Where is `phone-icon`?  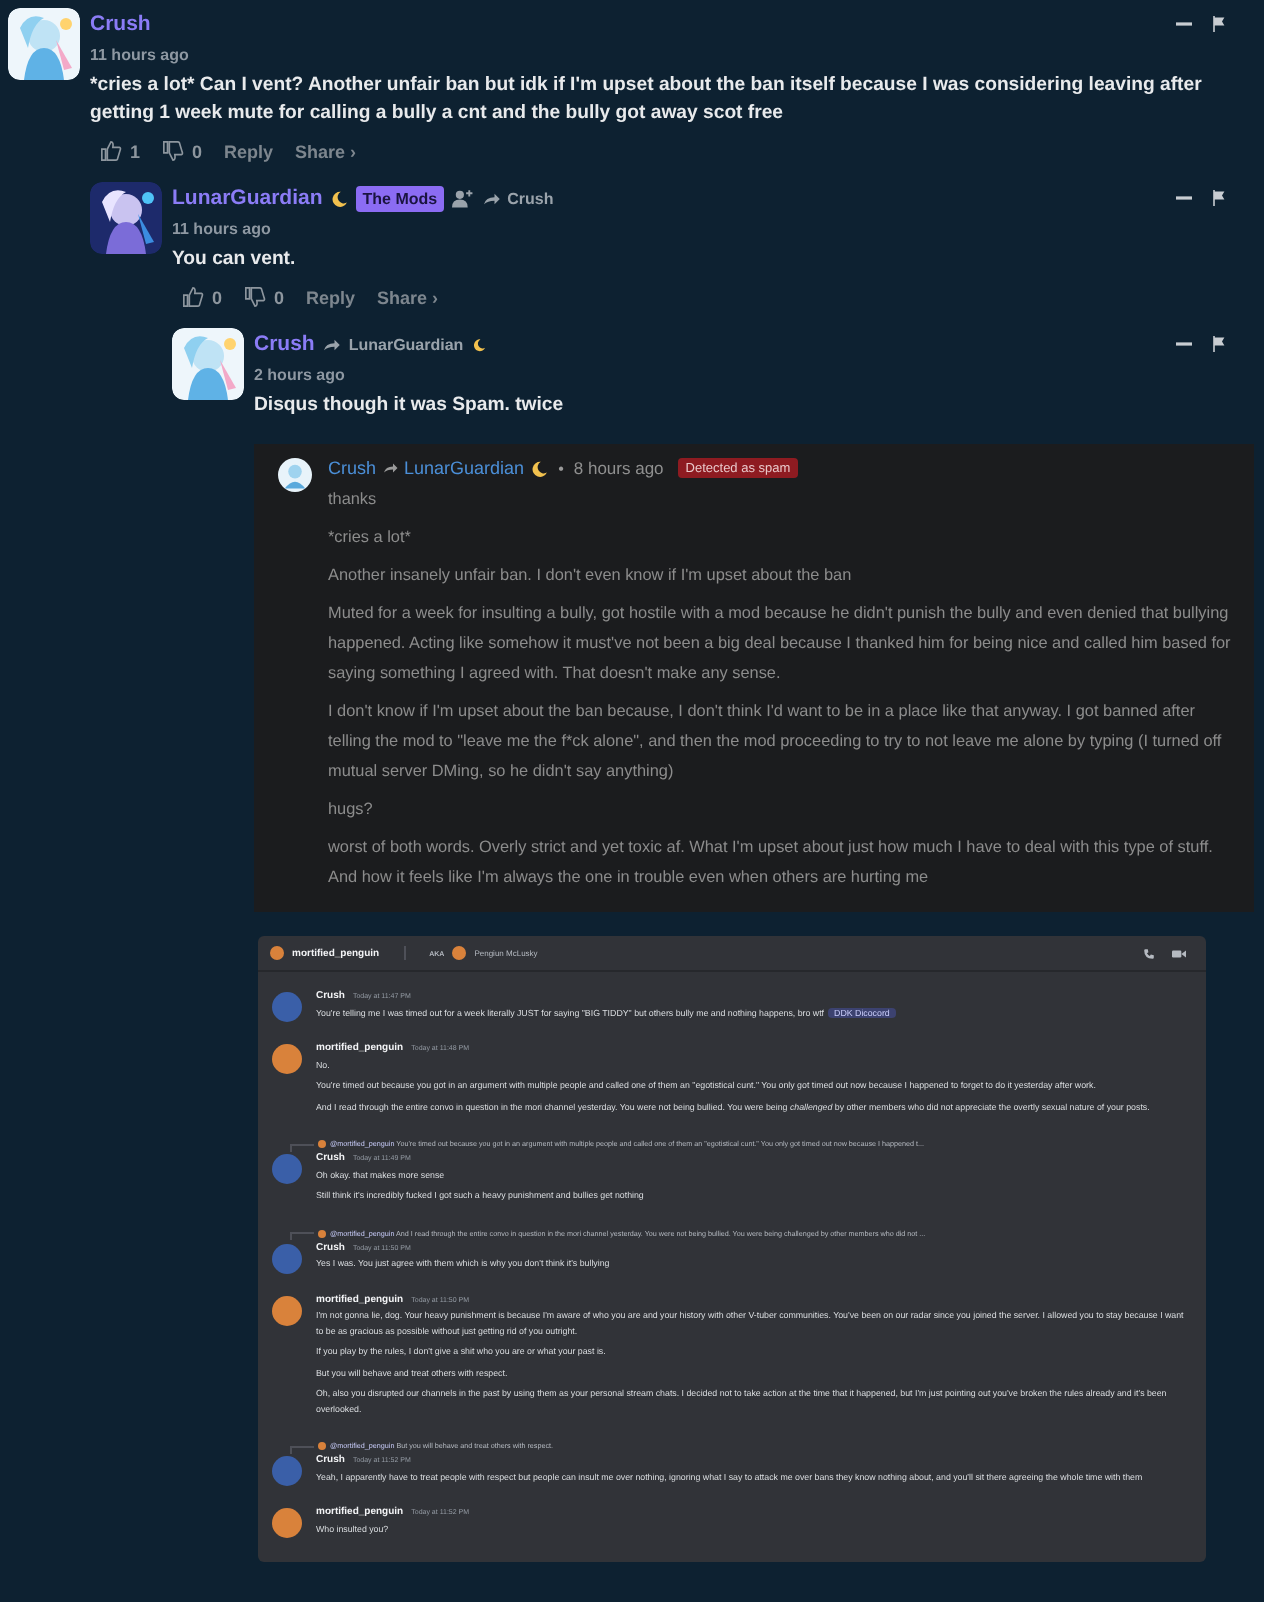 phone-icon is located at coordinates (1149, 953).